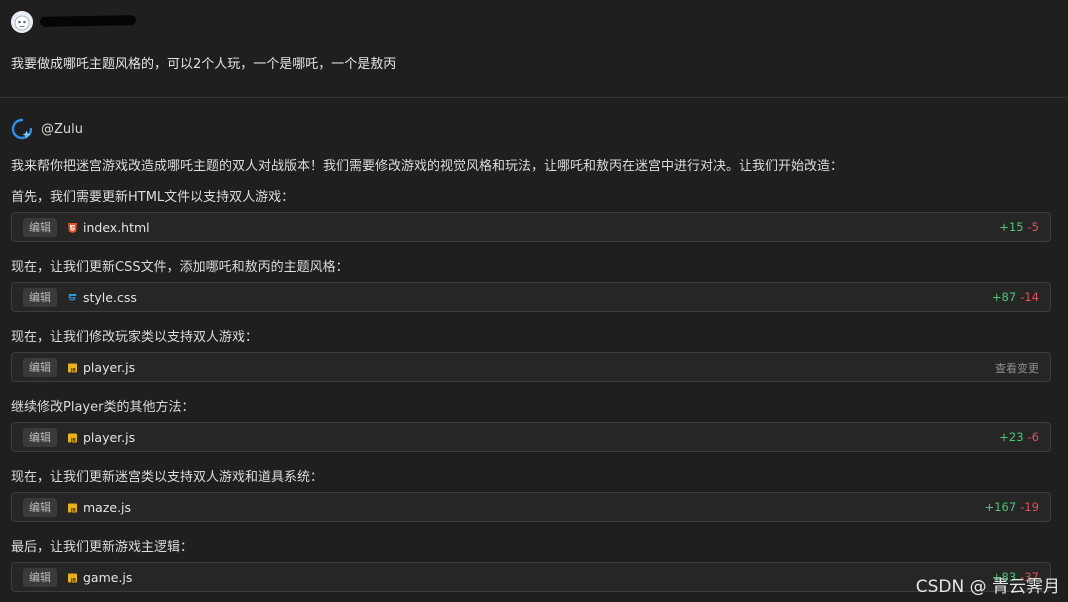  I want to click on assistant-name: @Zulu, so click(62, 129).